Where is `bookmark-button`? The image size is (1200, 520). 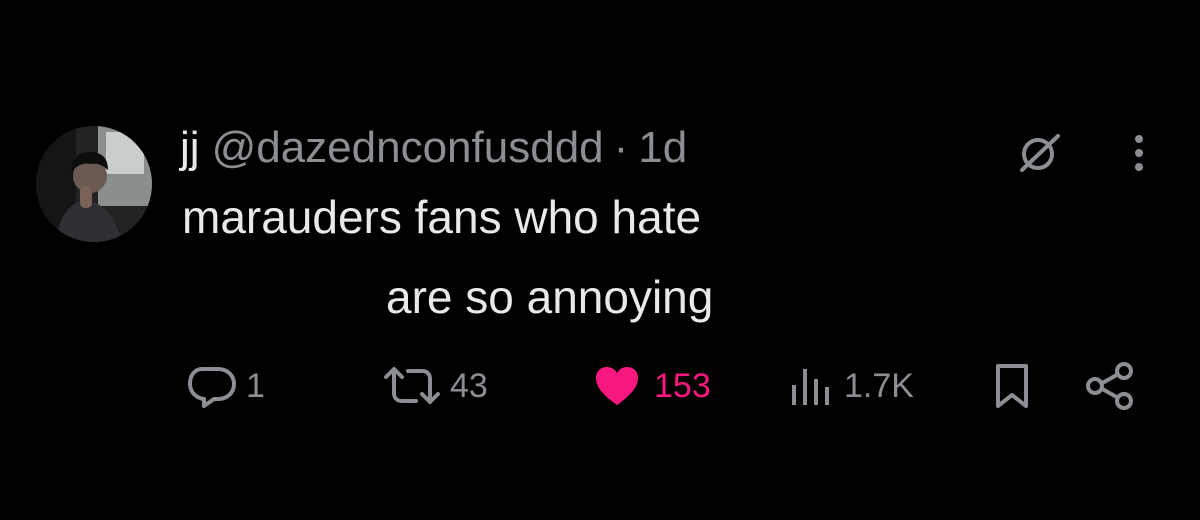 bookmark-button is located at coordinates (1012, 386).